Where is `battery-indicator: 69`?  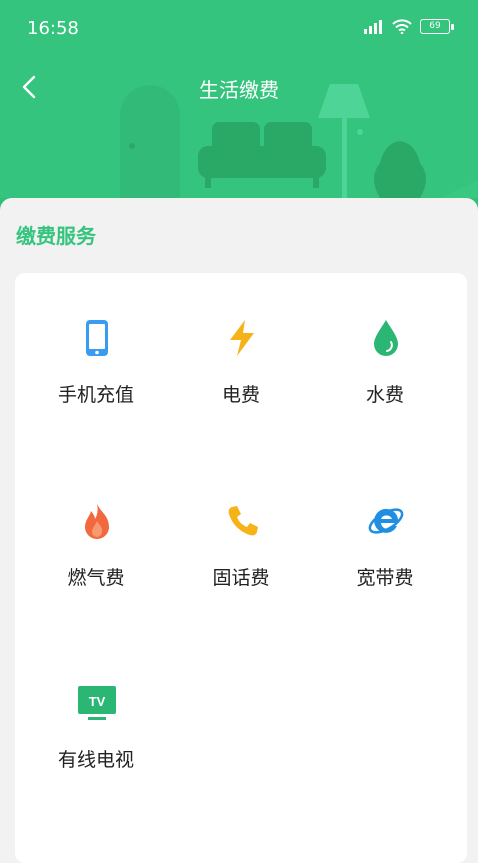 battery-indicator: 69 is located at coordinates (437, 26).